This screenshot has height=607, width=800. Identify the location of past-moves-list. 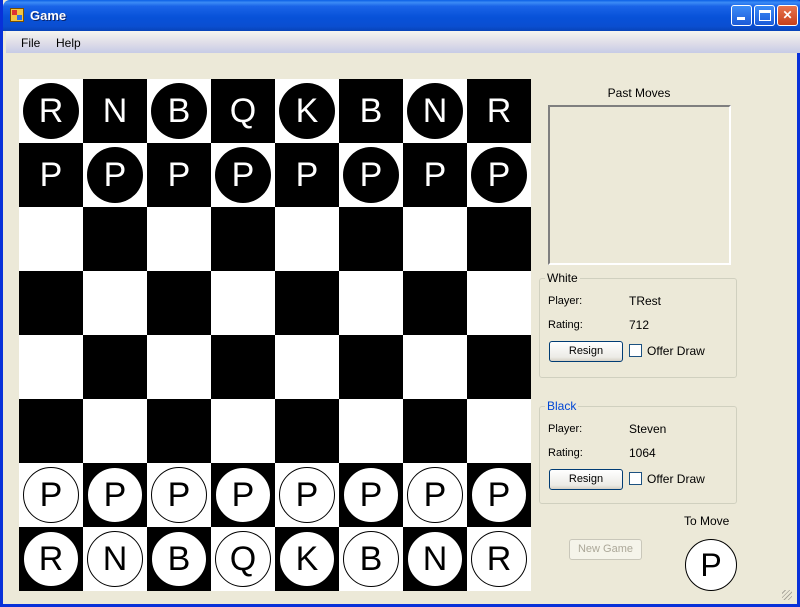
(639, 185).